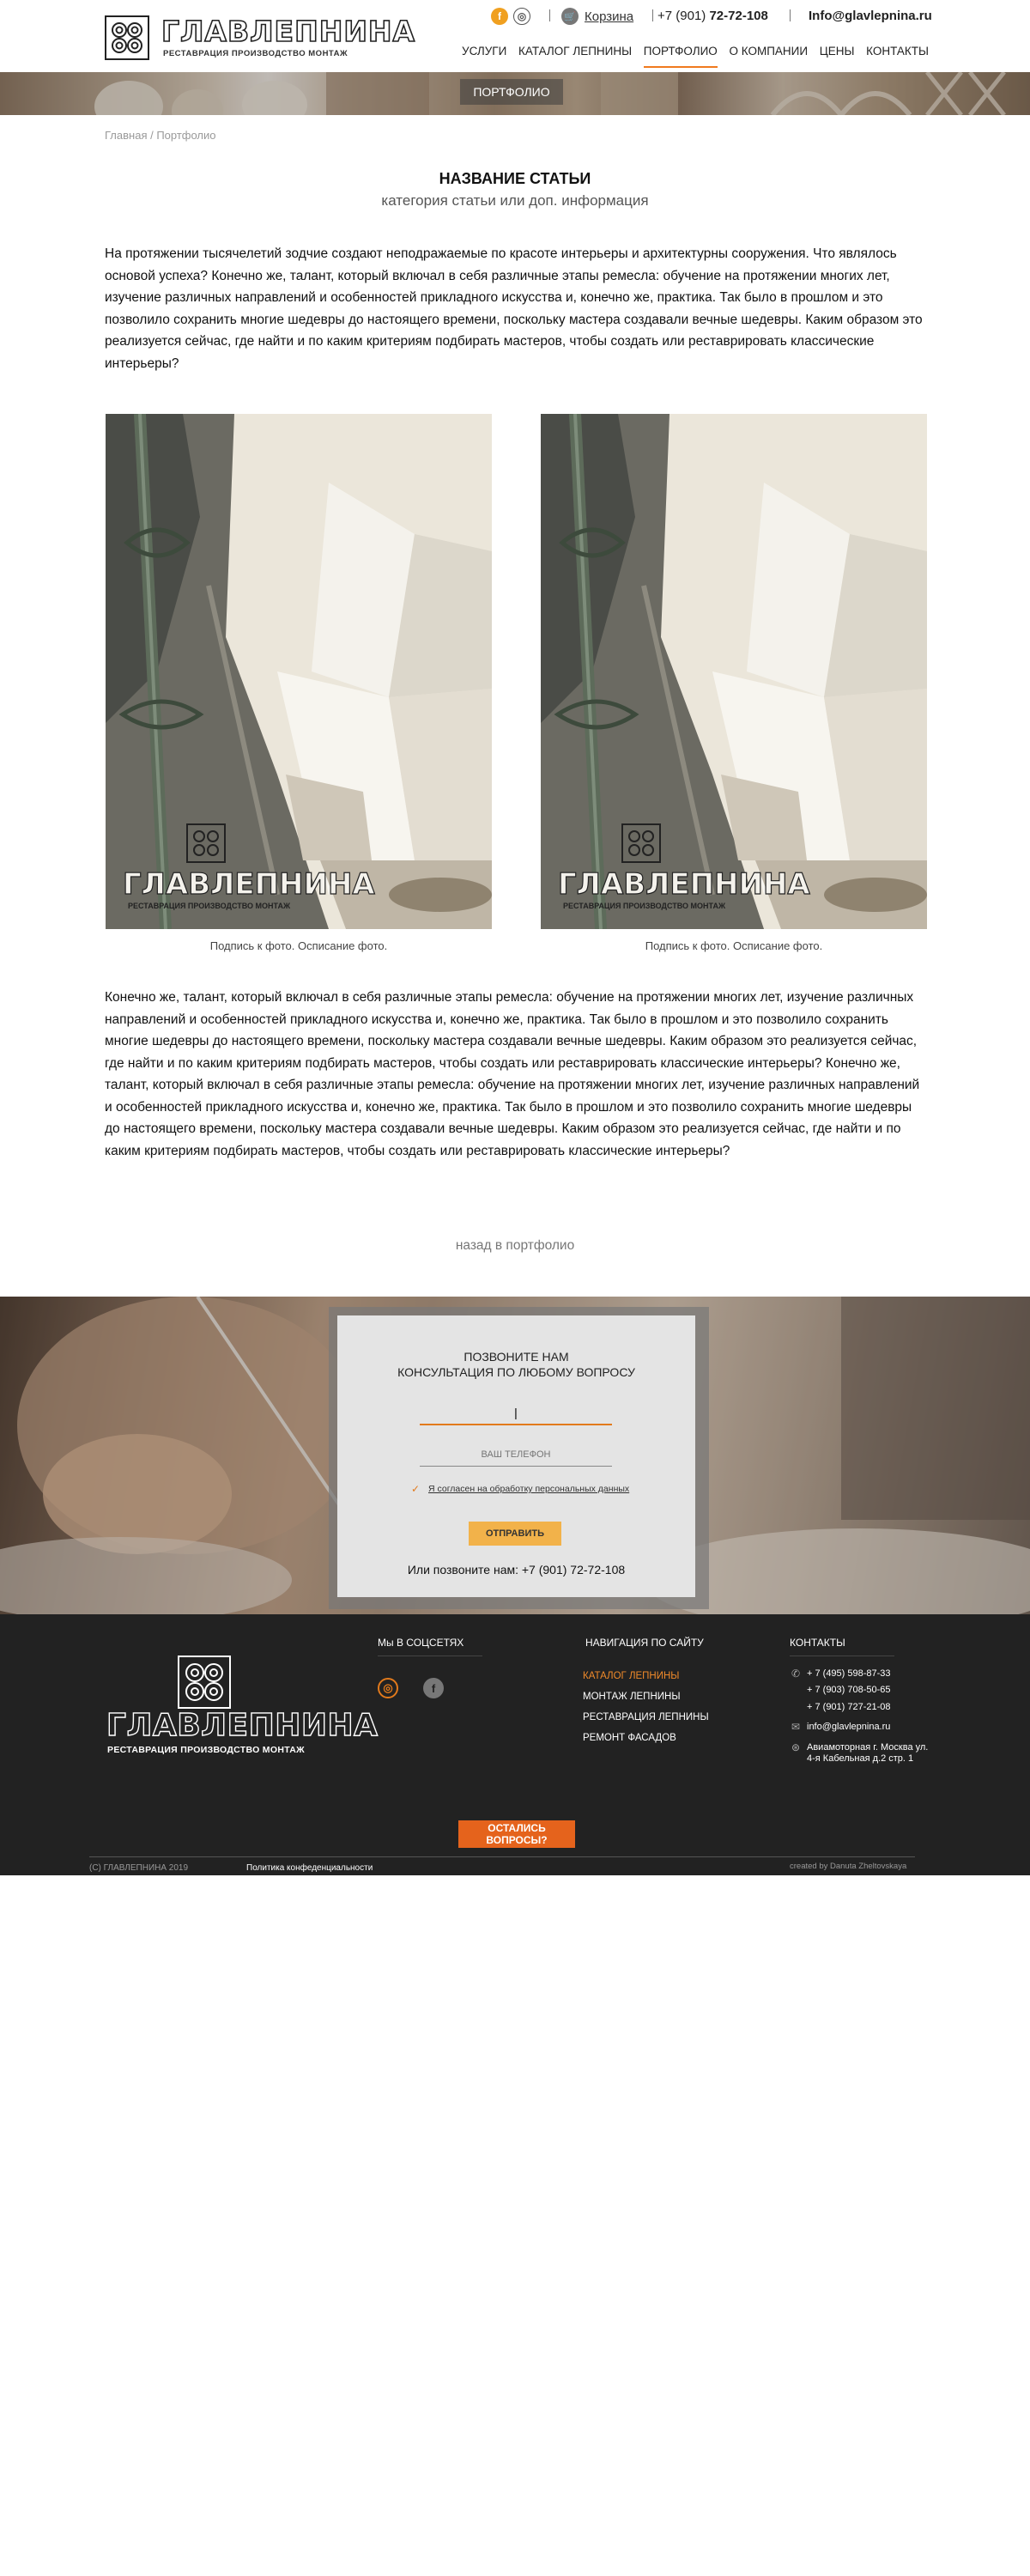 This screenshot has width=1030, height=2576. I want to click on phone-number: 72-72-108, so click(738, 16).